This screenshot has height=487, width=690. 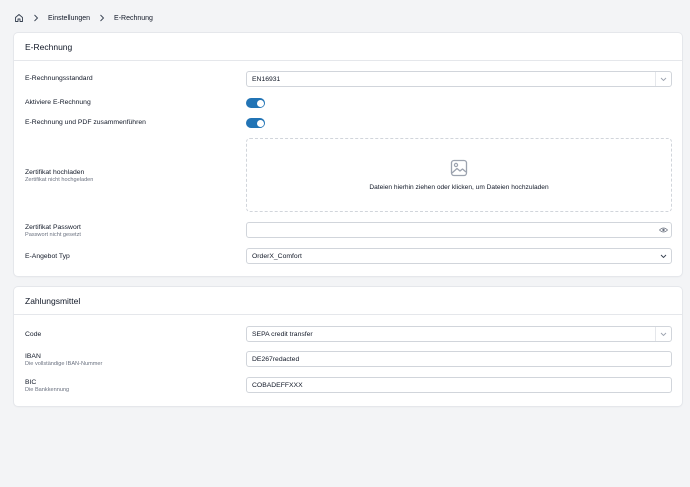 What do you see at coordinates (277, 256) in the screenshot?
I see `angebot-typ-value: OrderX_Comfort` at bounding box center [277, 256].